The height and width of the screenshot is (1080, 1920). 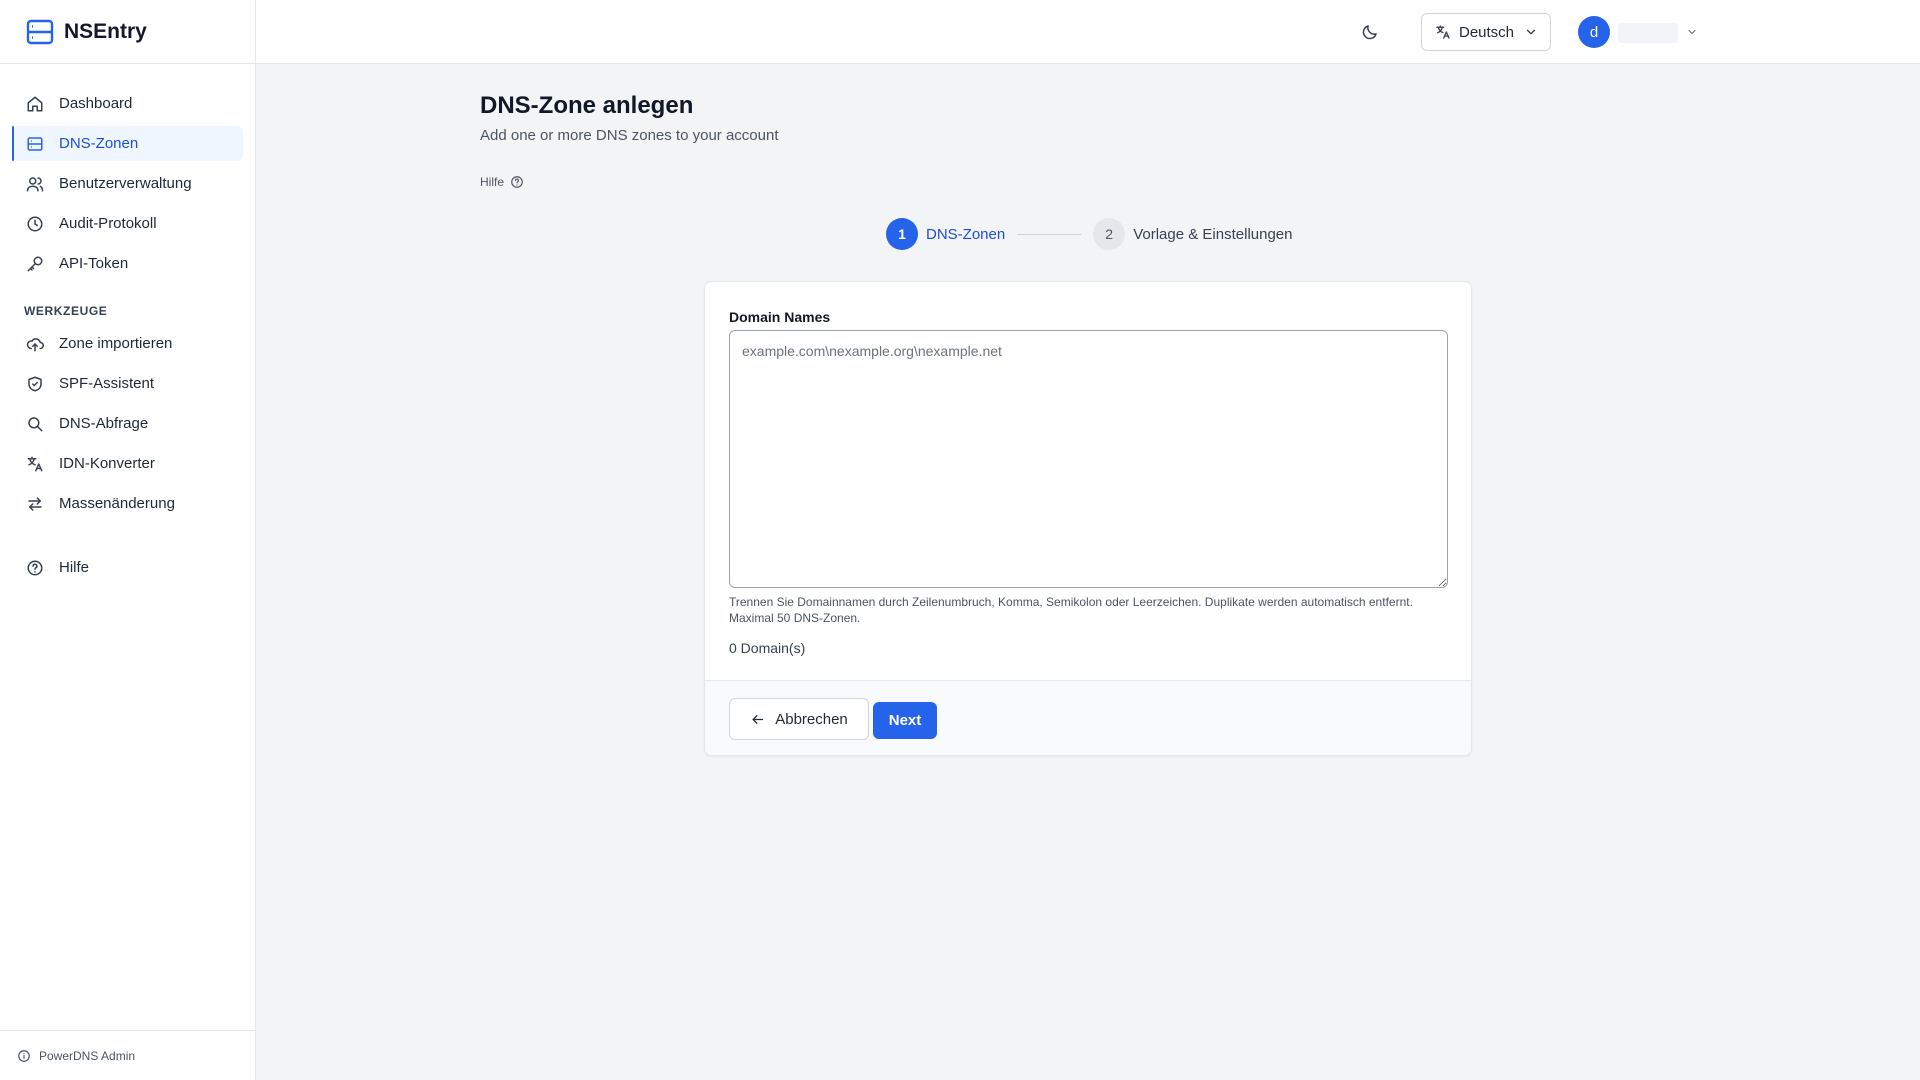 What do you see at coordinates (35, 184) in the screenshot?
I see `users-icon` at bounding box center [35, 184].